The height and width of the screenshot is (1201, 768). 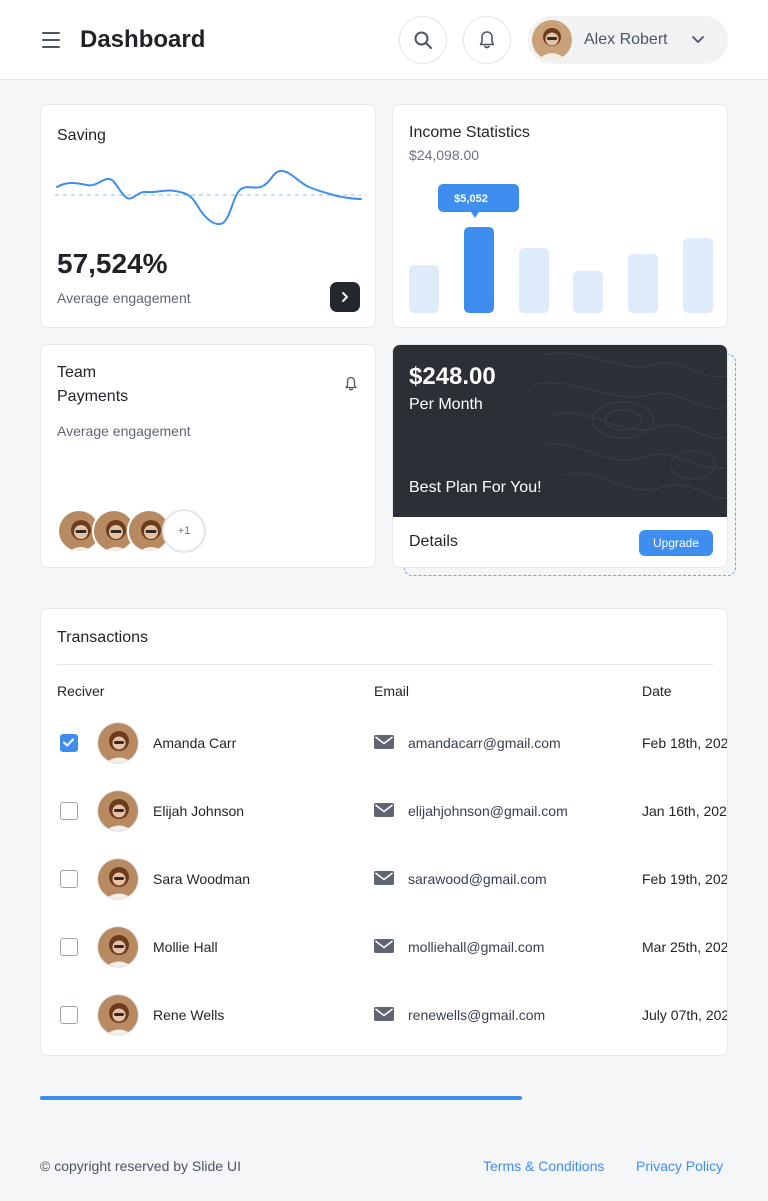 What do you see at coordinates (446, 404) in the screenshot?
I see `plan-period: Per Month` at bounding box center [446, 404].